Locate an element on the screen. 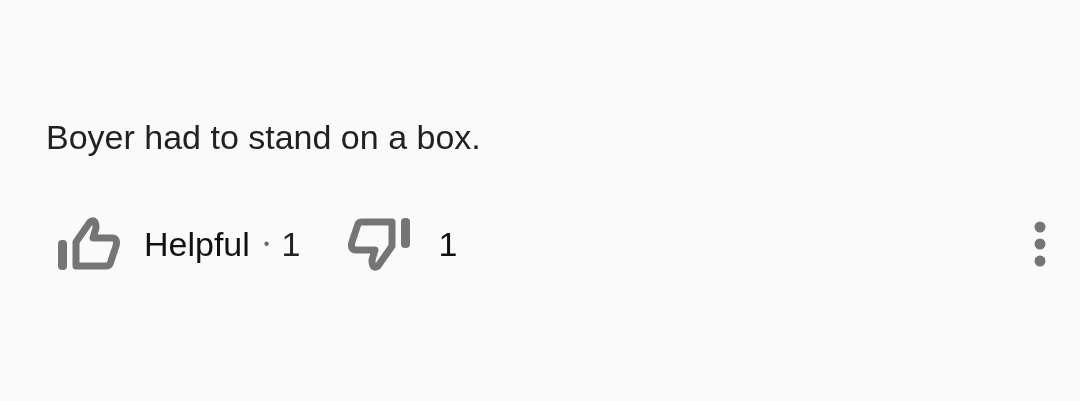  not-helpful-button: 1 is located at coordinates (403, 244).